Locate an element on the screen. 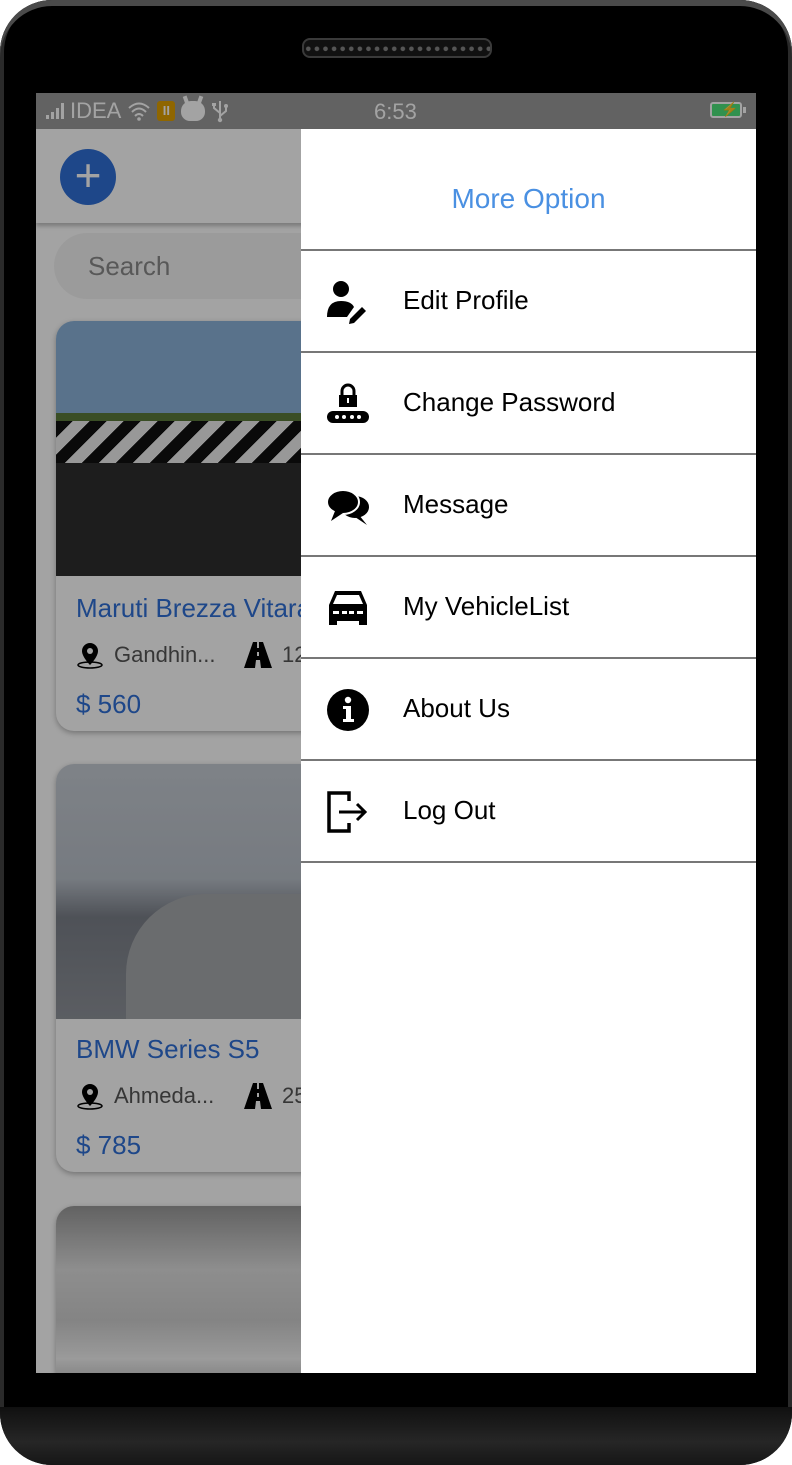  chat-bubbles-icon is located at coordinates (347, 507).